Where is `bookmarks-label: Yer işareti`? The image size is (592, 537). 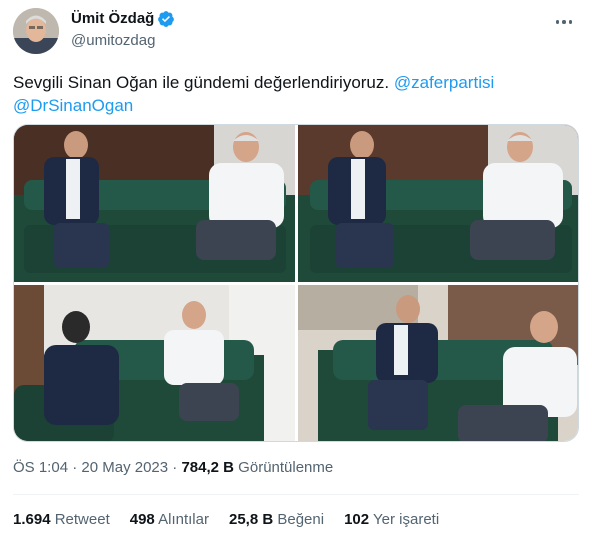 bookmarks-label: Yer işareti is located at coordinates (406, 519).